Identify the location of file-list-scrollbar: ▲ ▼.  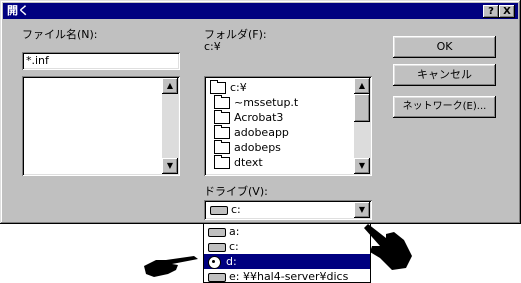
(170, 126).